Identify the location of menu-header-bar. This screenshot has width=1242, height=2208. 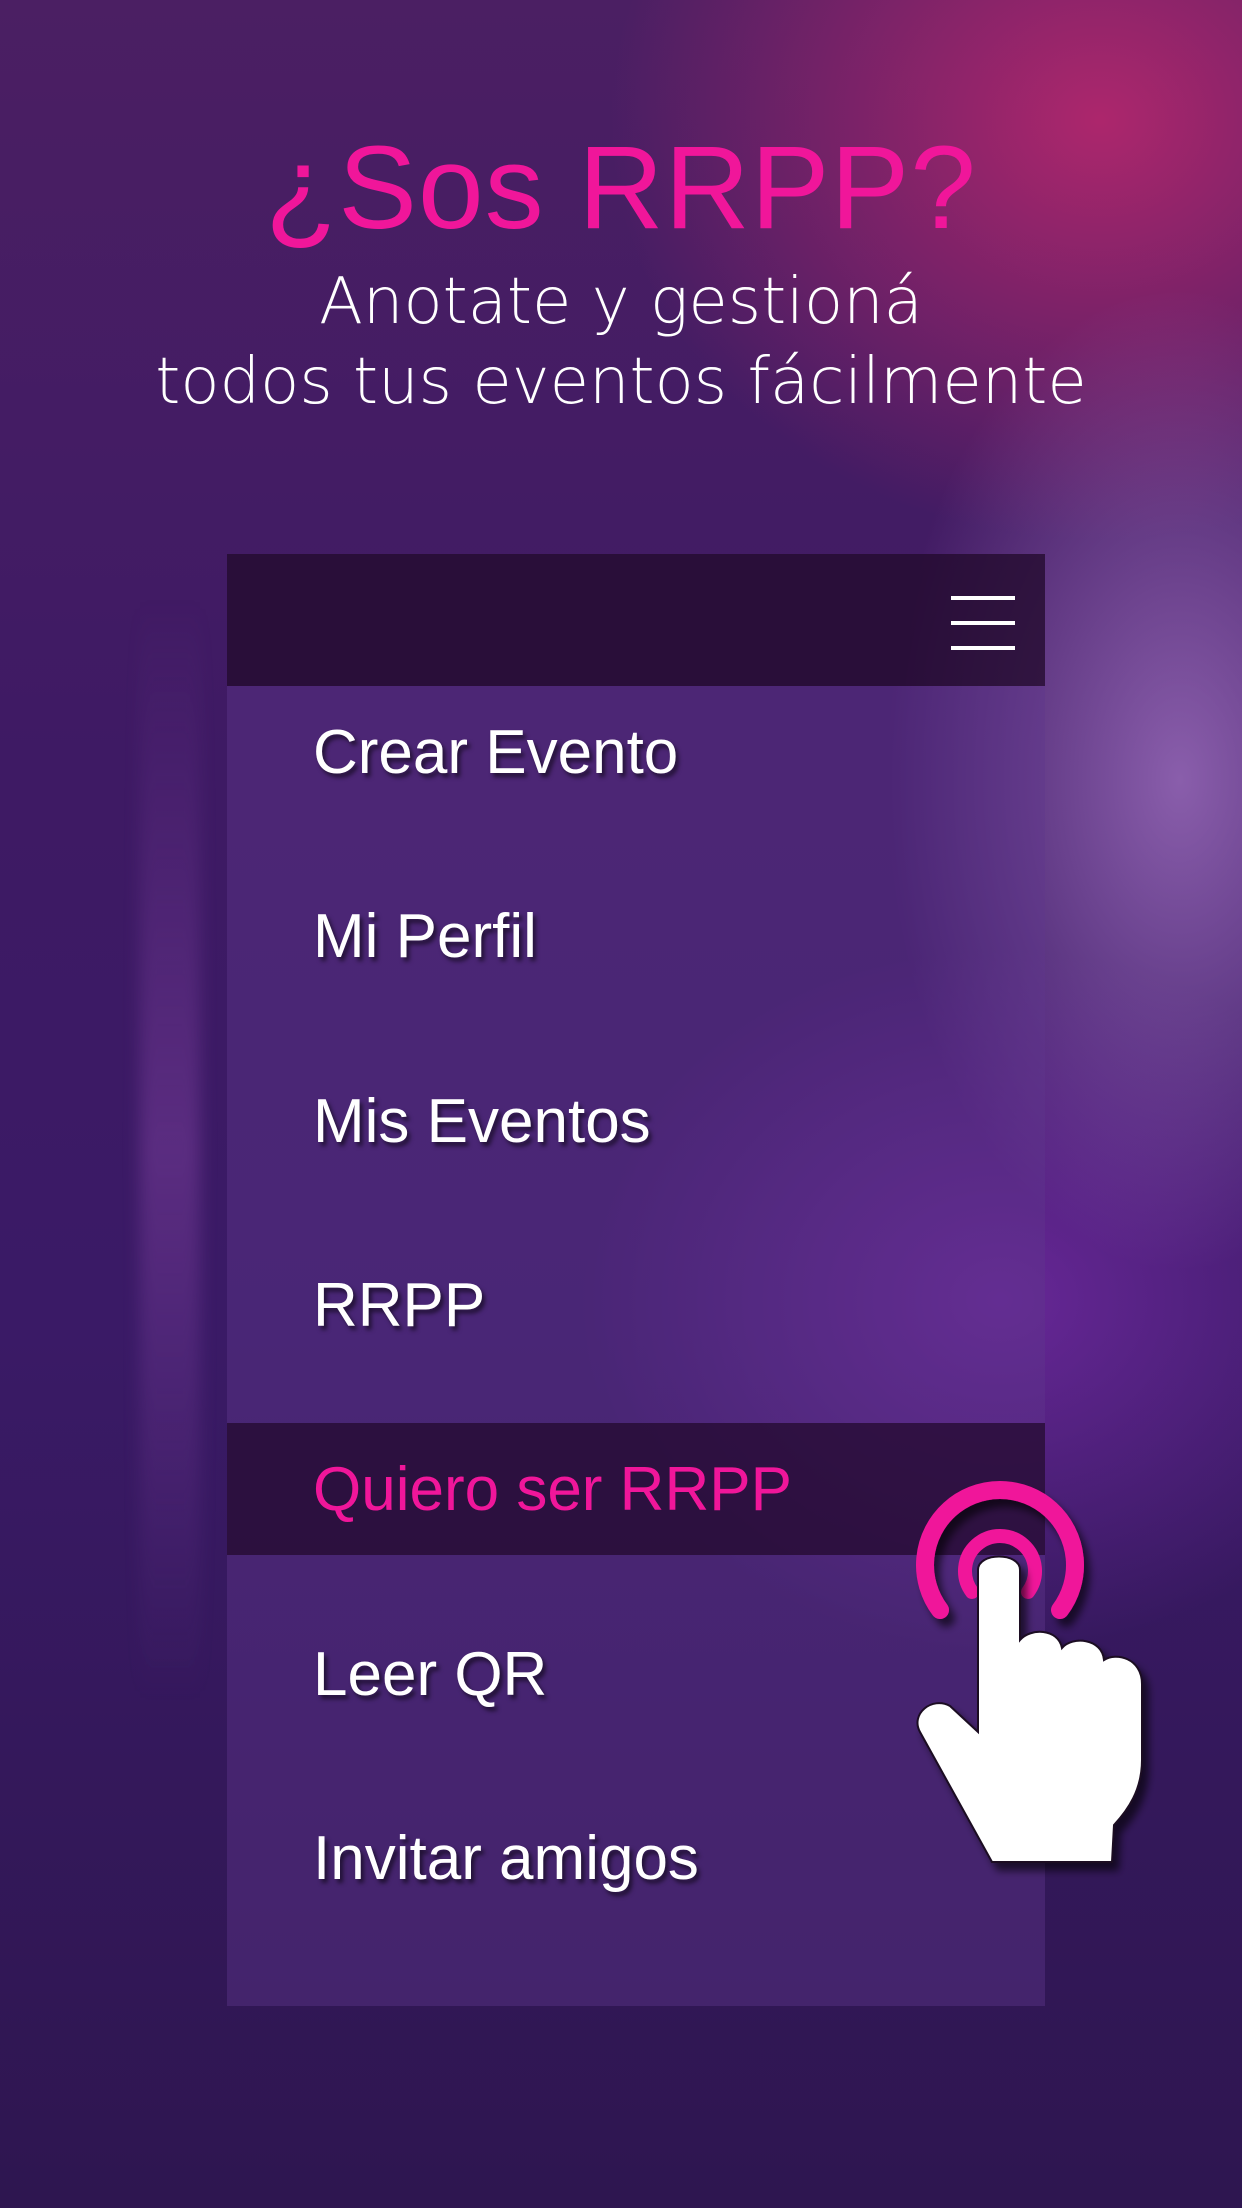
(636, 620).